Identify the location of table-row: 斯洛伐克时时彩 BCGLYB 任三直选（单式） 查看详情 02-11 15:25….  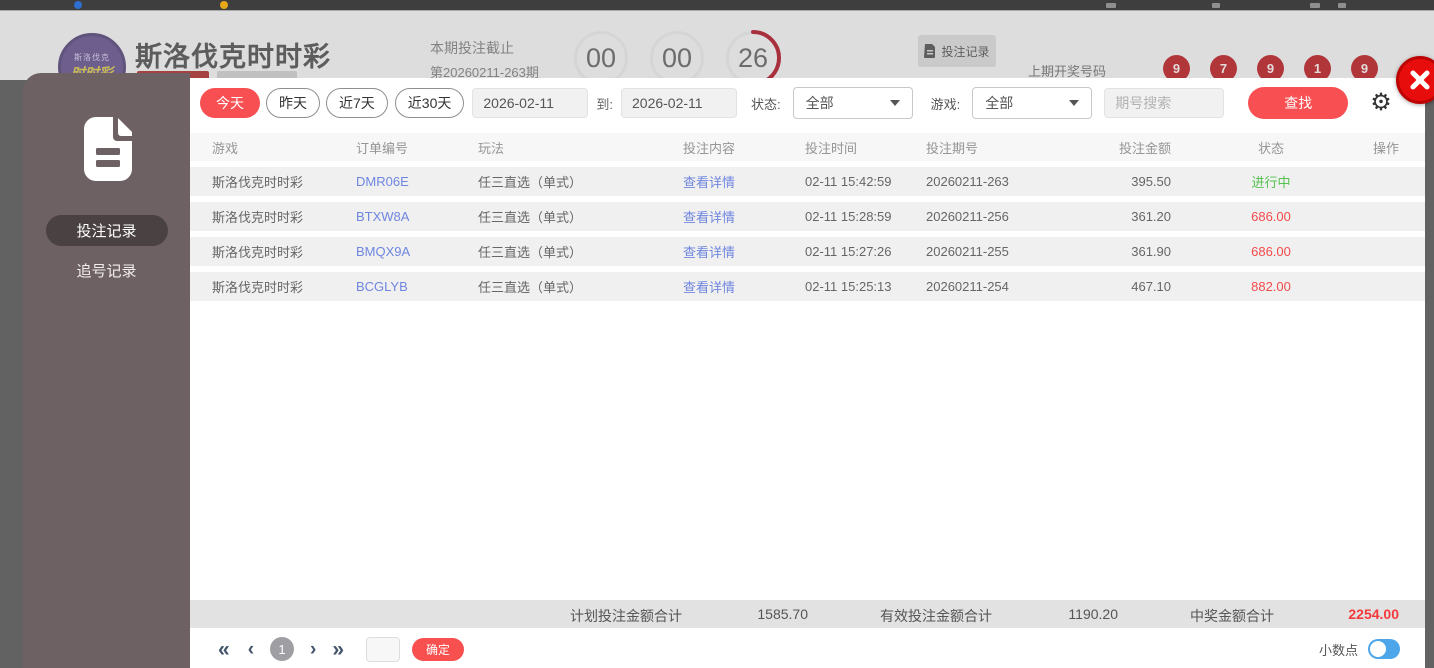
(807, 286).